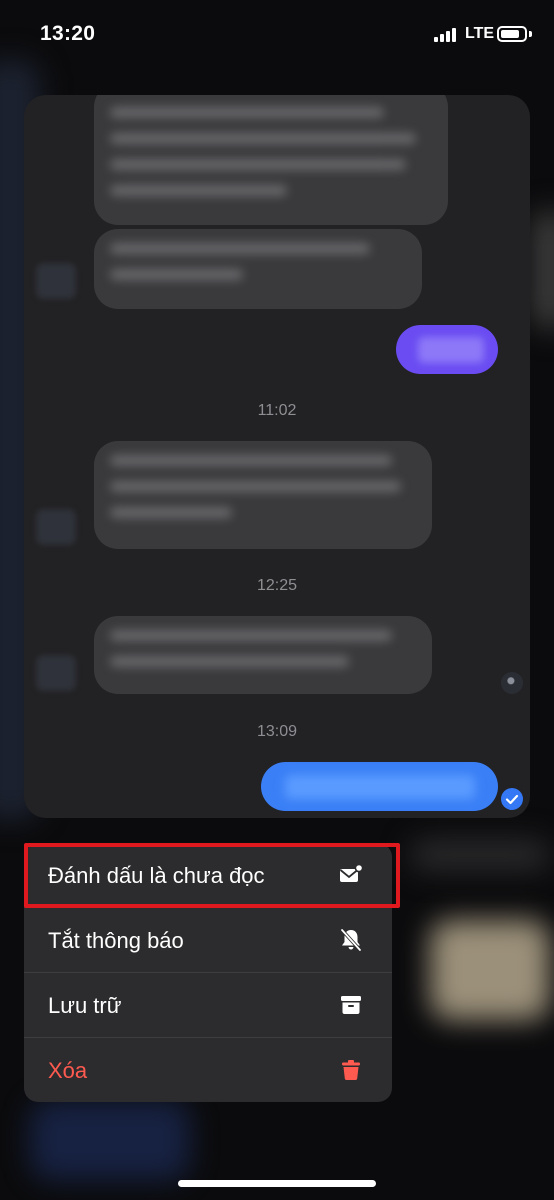 The height and width of the screenshot is (1200, 554). Describe the element at coordinates (480, 855) in the screenshot. I see `background-row-blur` at that location.